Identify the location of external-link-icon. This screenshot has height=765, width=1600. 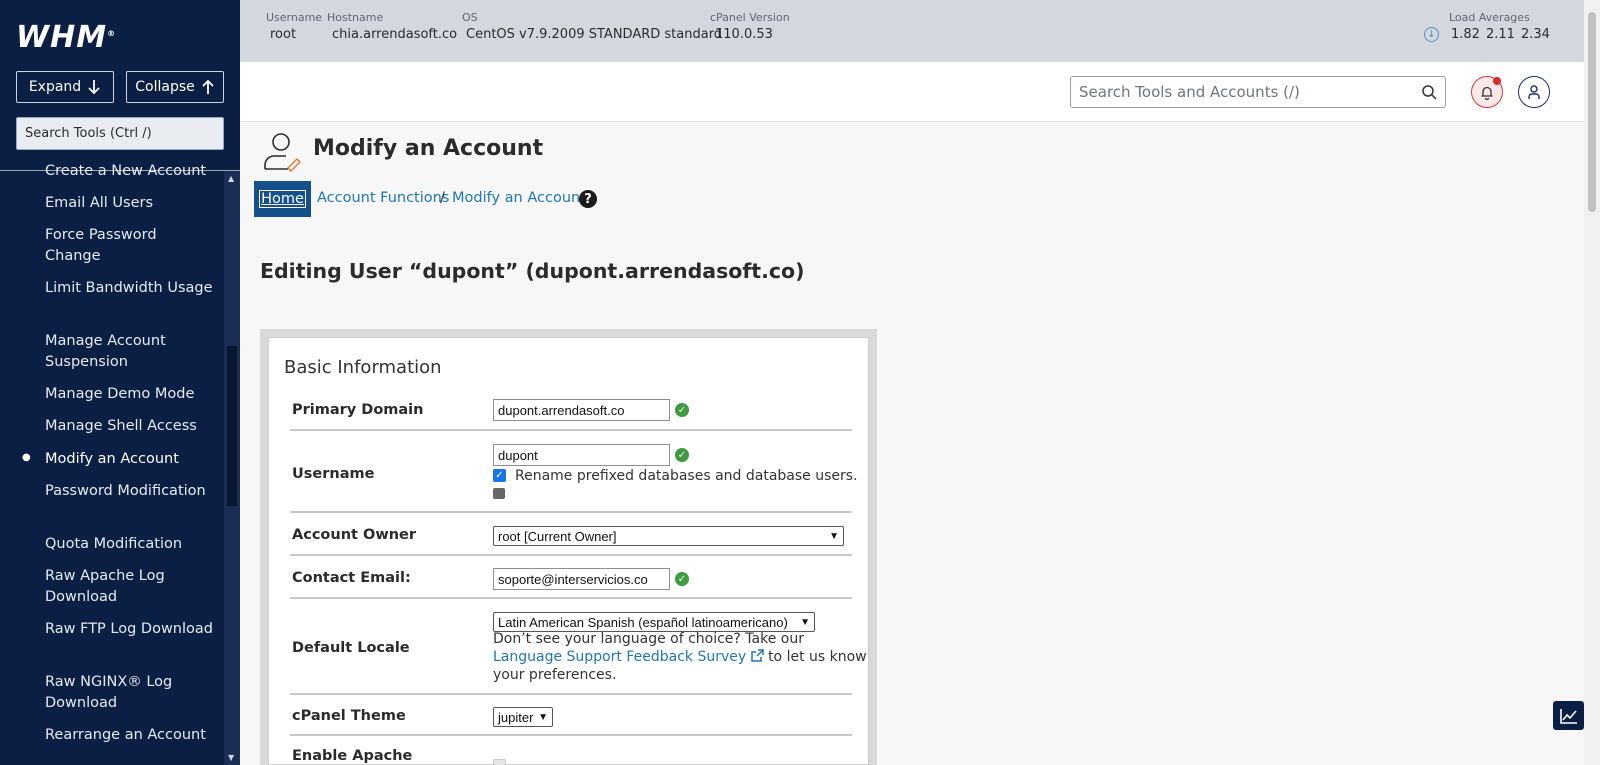
(757, 655).